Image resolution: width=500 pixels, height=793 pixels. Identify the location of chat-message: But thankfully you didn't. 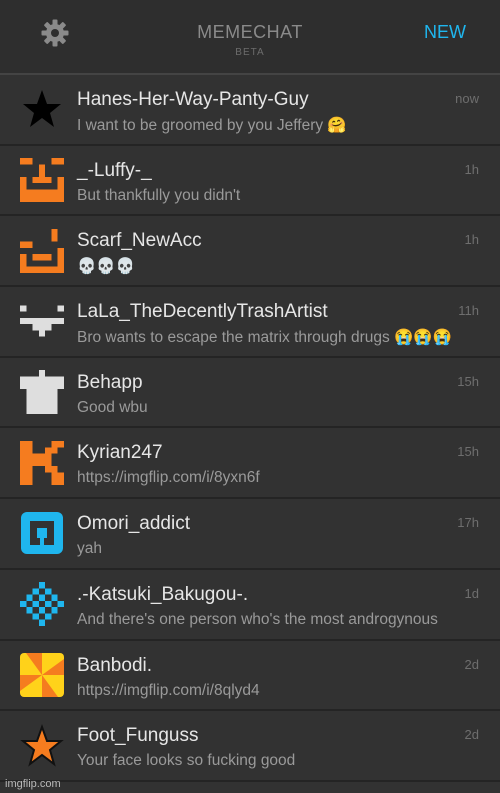
(159, 195).